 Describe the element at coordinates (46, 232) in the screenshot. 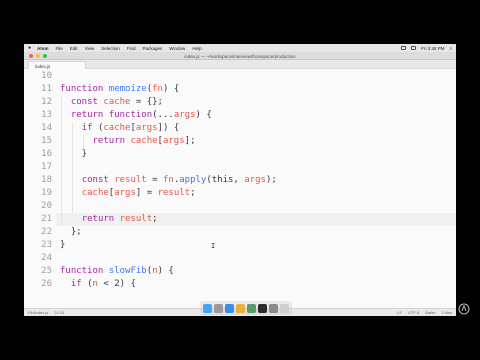

I see `line-number: 22` at that location.